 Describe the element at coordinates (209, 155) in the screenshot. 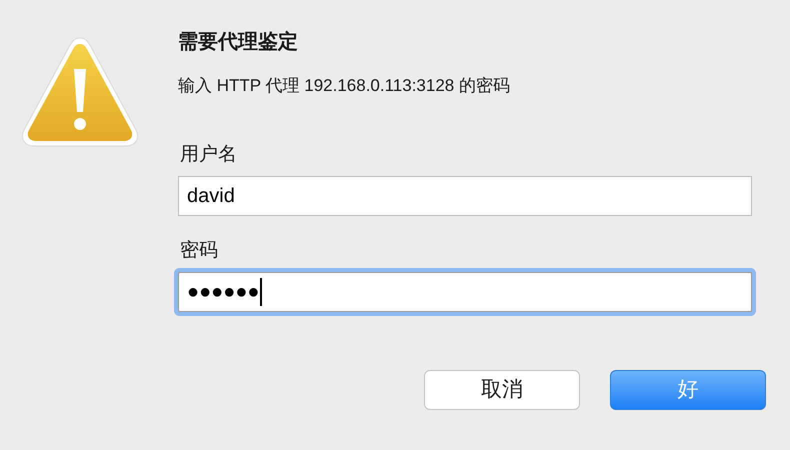

I see `field-label: 用户名` at that location.